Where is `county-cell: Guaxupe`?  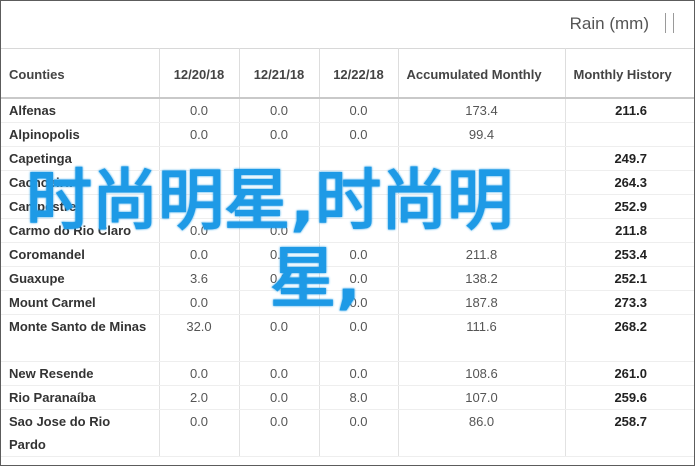 county-cell: Guaxupe is located at coordinates (80, 278).